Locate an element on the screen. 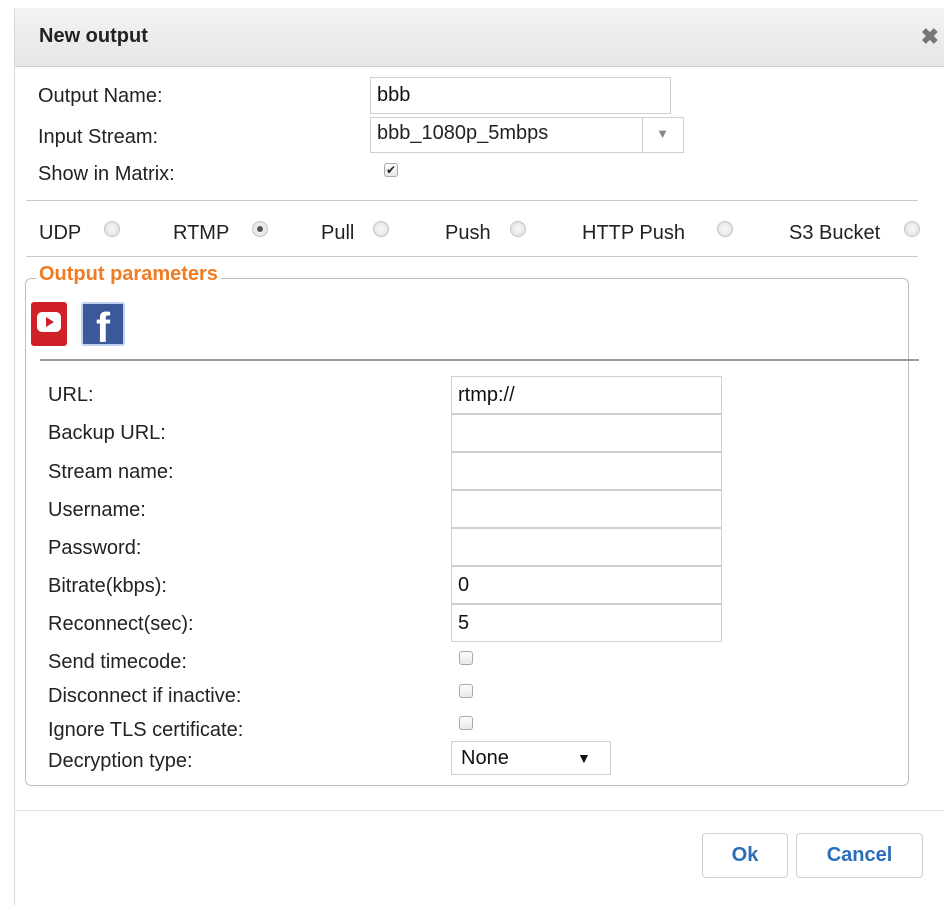  input-stream-label: Input Stream: is located at coordinates (98, 137).